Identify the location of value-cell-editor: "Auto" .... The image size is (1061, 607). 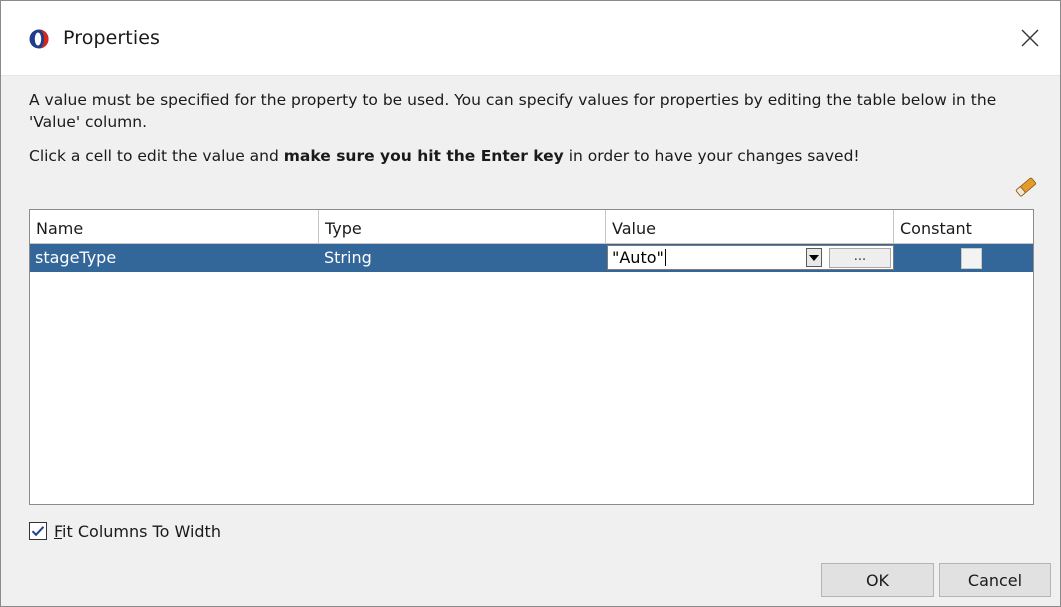
(750, 257).